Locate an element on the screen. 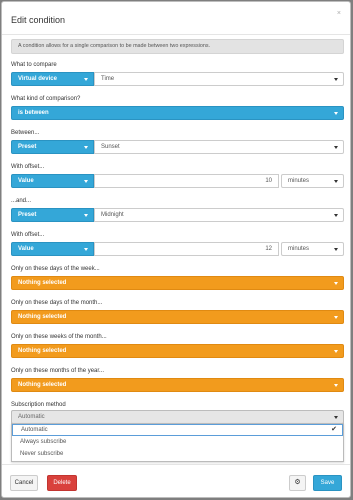 The image size is (353, 500). compare-row: Virtual device Time is located at coordinates (177, 79).